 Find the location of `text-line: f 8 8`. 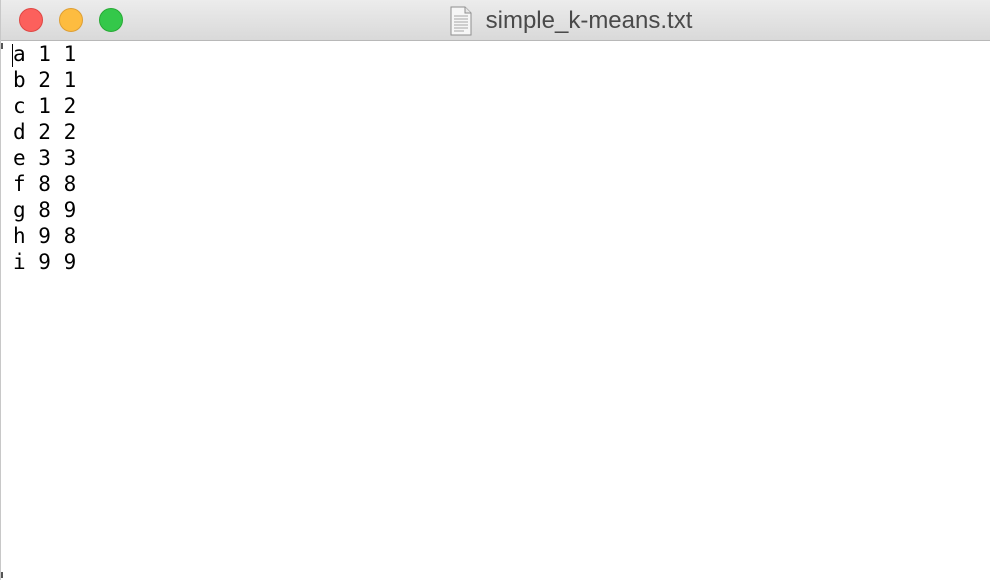

text-line: f 8 8 is located at coordinates (498, 184).